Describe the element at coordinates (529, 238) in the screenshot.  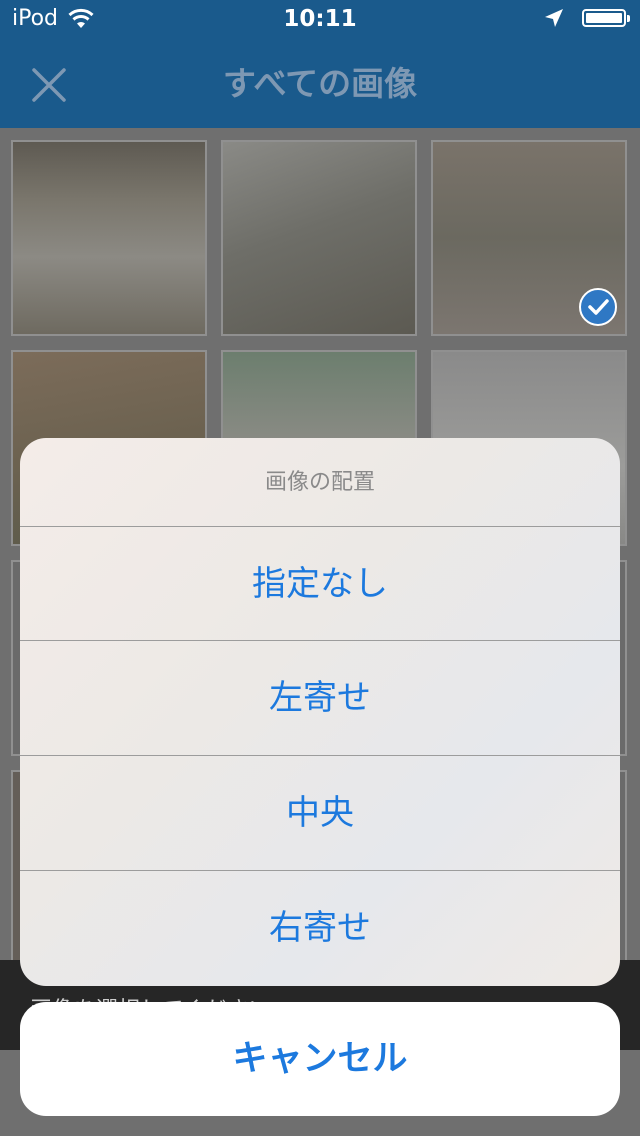
I see `image-thumbnail-selected` at that location.